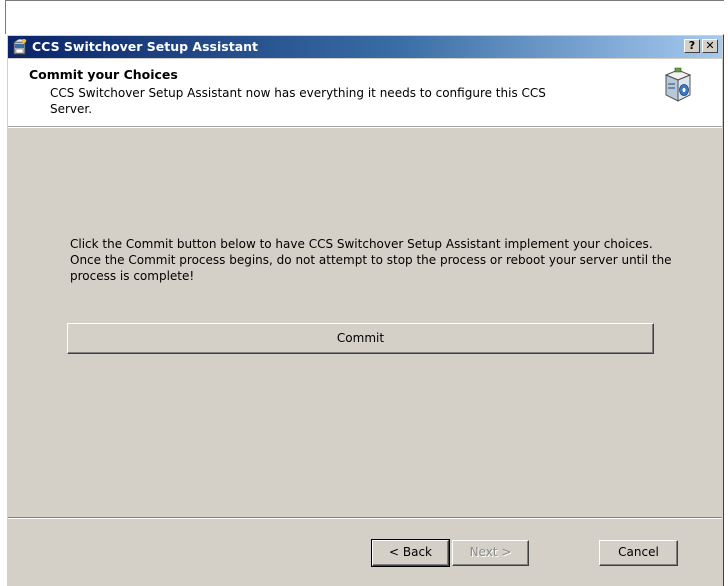  What do you see at coordinates (366, 0) in the screenshot?
I see `frame-top-border` at bounding box center [366, 0].